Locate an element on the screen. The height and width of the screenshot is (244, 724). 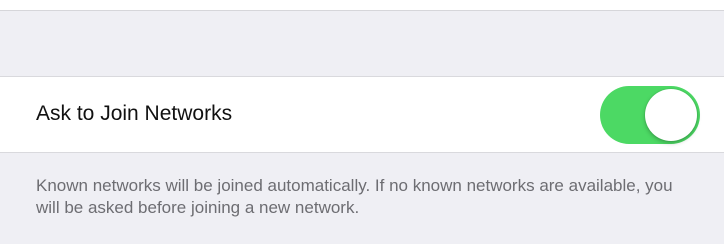
ask-to-join-networks-toggle is located at coordinates (650, 115).